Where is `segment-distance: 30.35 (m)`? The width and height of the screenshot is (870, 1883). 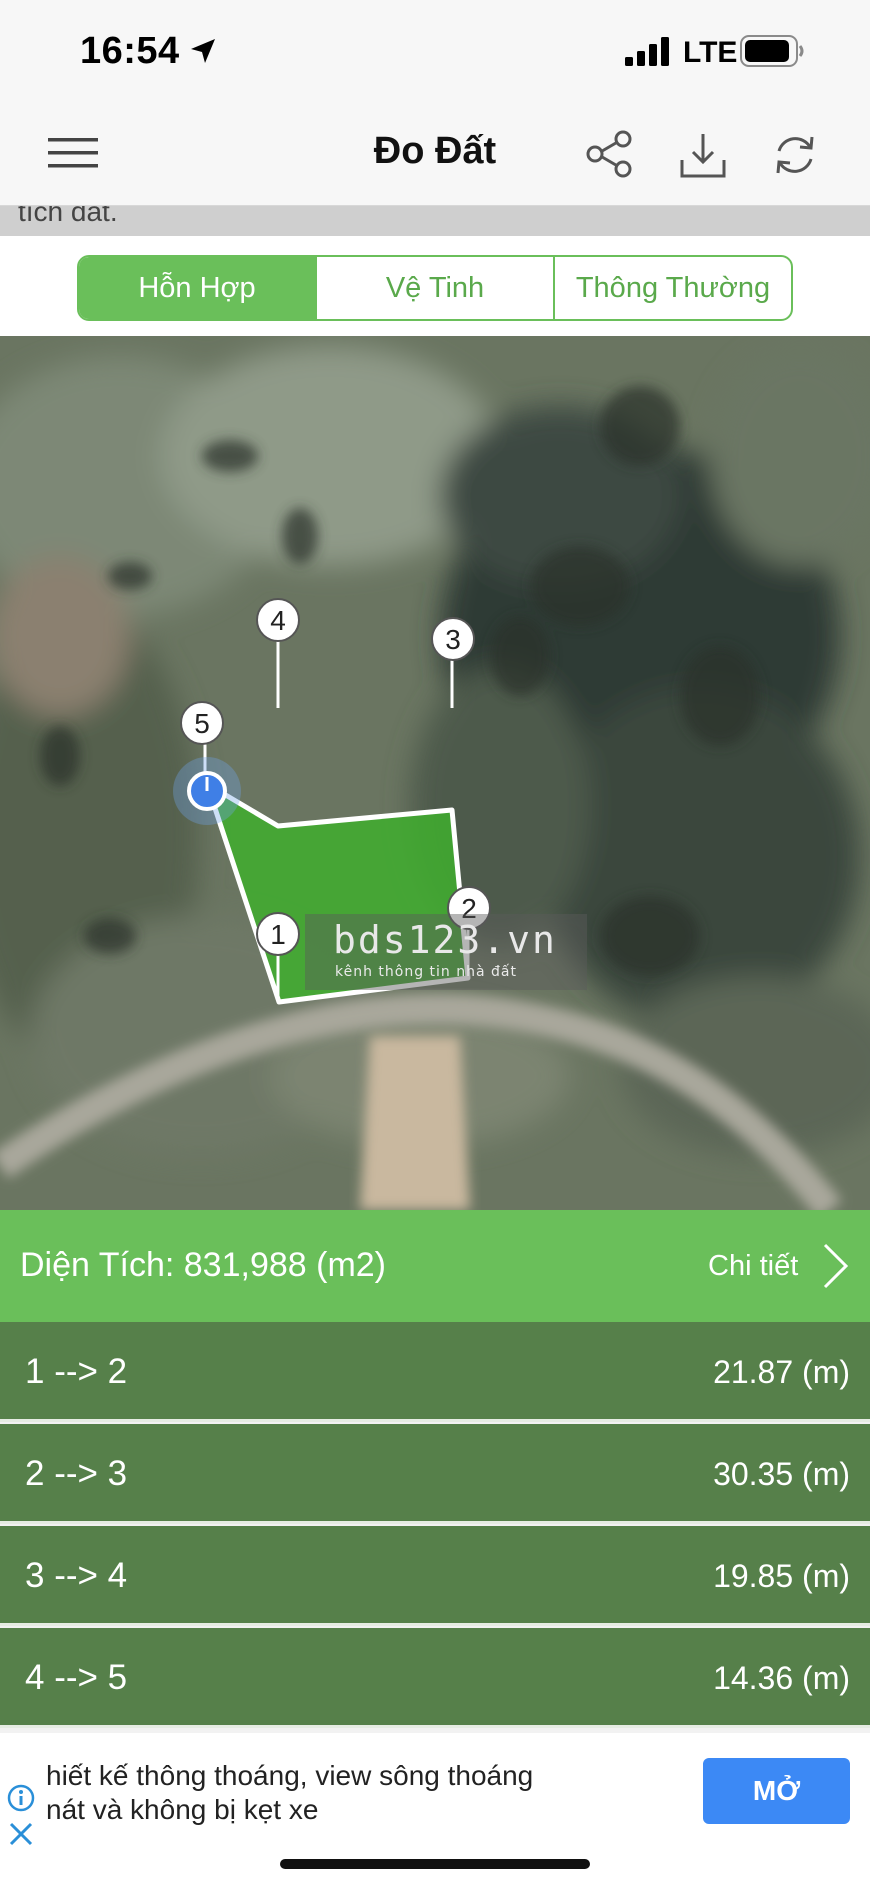 segment-distance: 30.35 (m) is located at coordinates (781, 1474).